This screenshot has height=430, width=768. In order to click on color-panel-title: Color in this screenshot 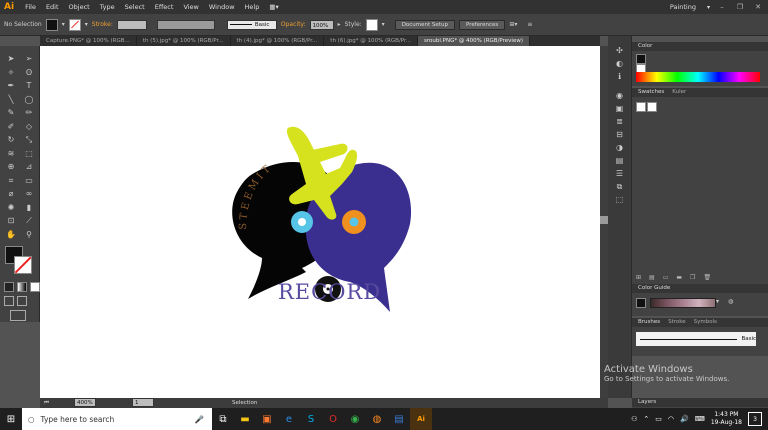, I will do `click(645, 46)`.